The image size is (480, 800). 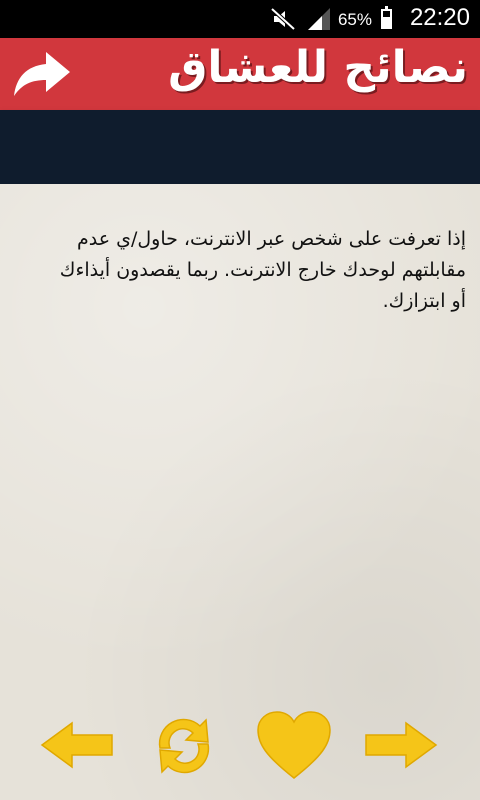 I want to click on share-arrow-icon, so click(x=42, y=74).